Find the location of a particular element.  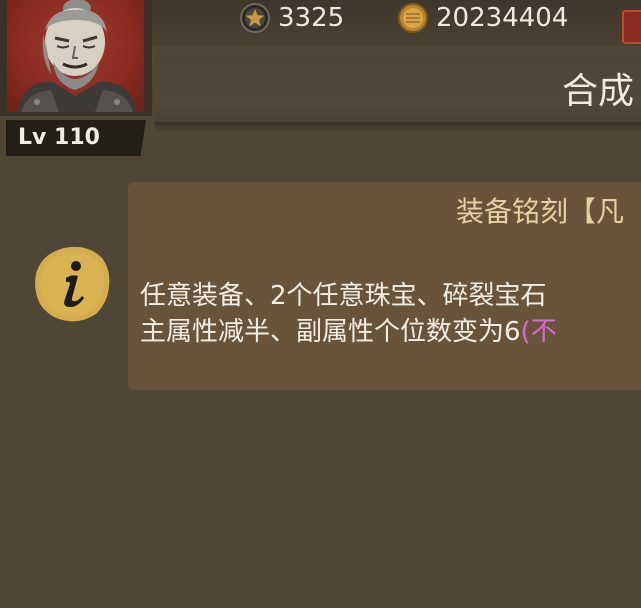

star-value: 3325 is located at coordinates (311, 18).